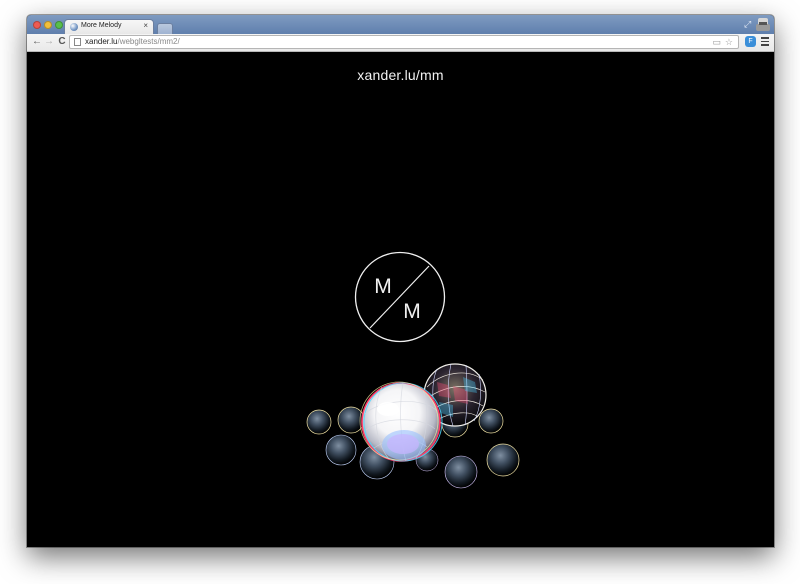 This screenshot has height=584, width=800. What do you see at coordinates (400, 25) in the screenshot?
I see `title-bar: More Melody × ⤢` at bounding box center [400, 25].